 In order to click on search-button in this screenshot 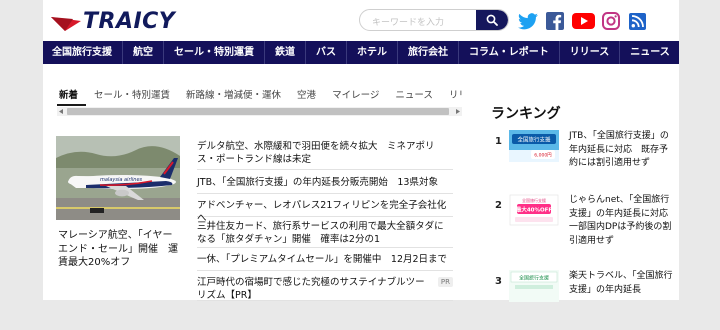, I will do `click(492, 20)`.